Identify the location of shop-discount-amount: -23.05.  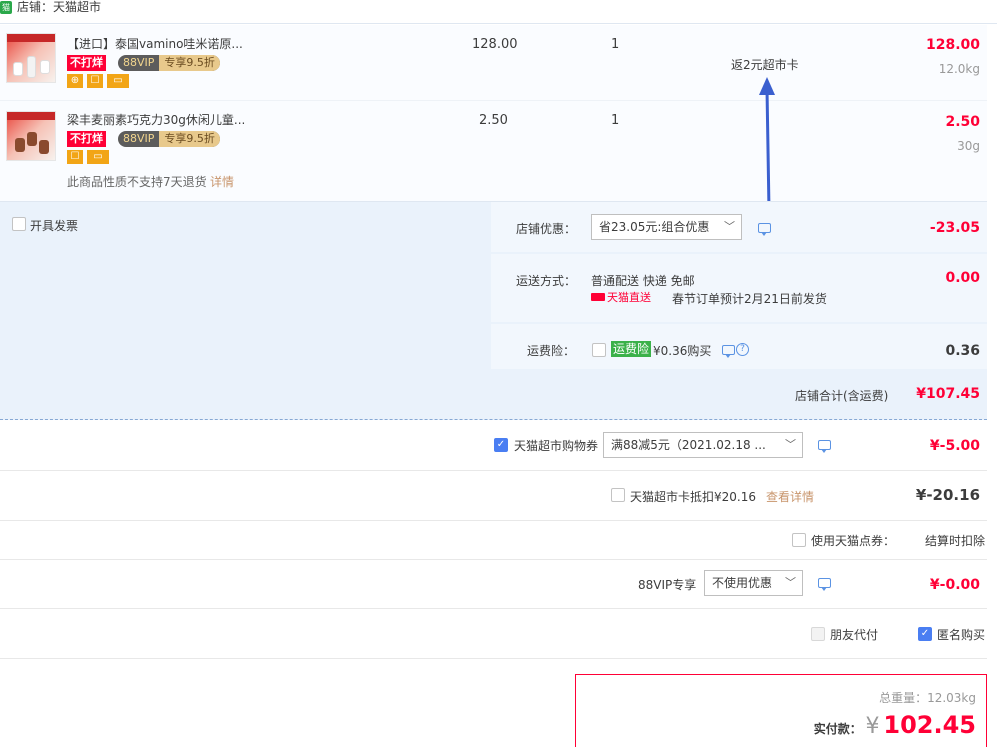
(954, 228).